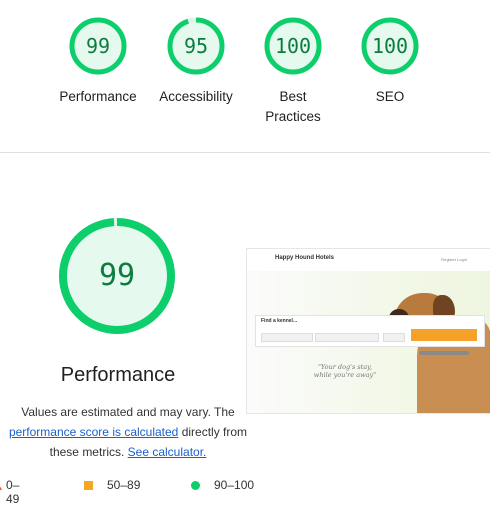 This screenshot has height=506, width=490. Describe the element at coordinates (93, 432) in the screenshot. I see `score-calculated-link: performance score is calculated` at that location.